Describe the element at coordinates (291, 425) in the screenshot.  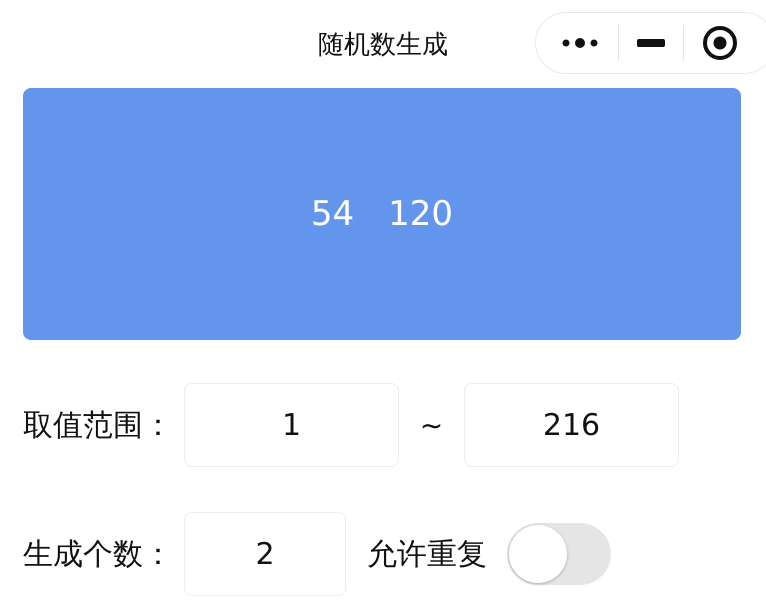
I see `min-input: 1` at that location.